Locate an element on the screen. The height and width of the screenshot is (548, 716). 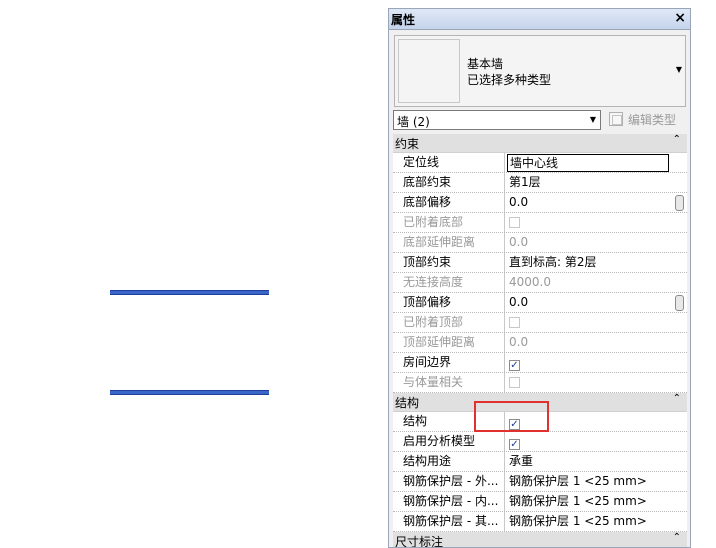
property-name: 已附着底部 is located at coordinates (449, 222).